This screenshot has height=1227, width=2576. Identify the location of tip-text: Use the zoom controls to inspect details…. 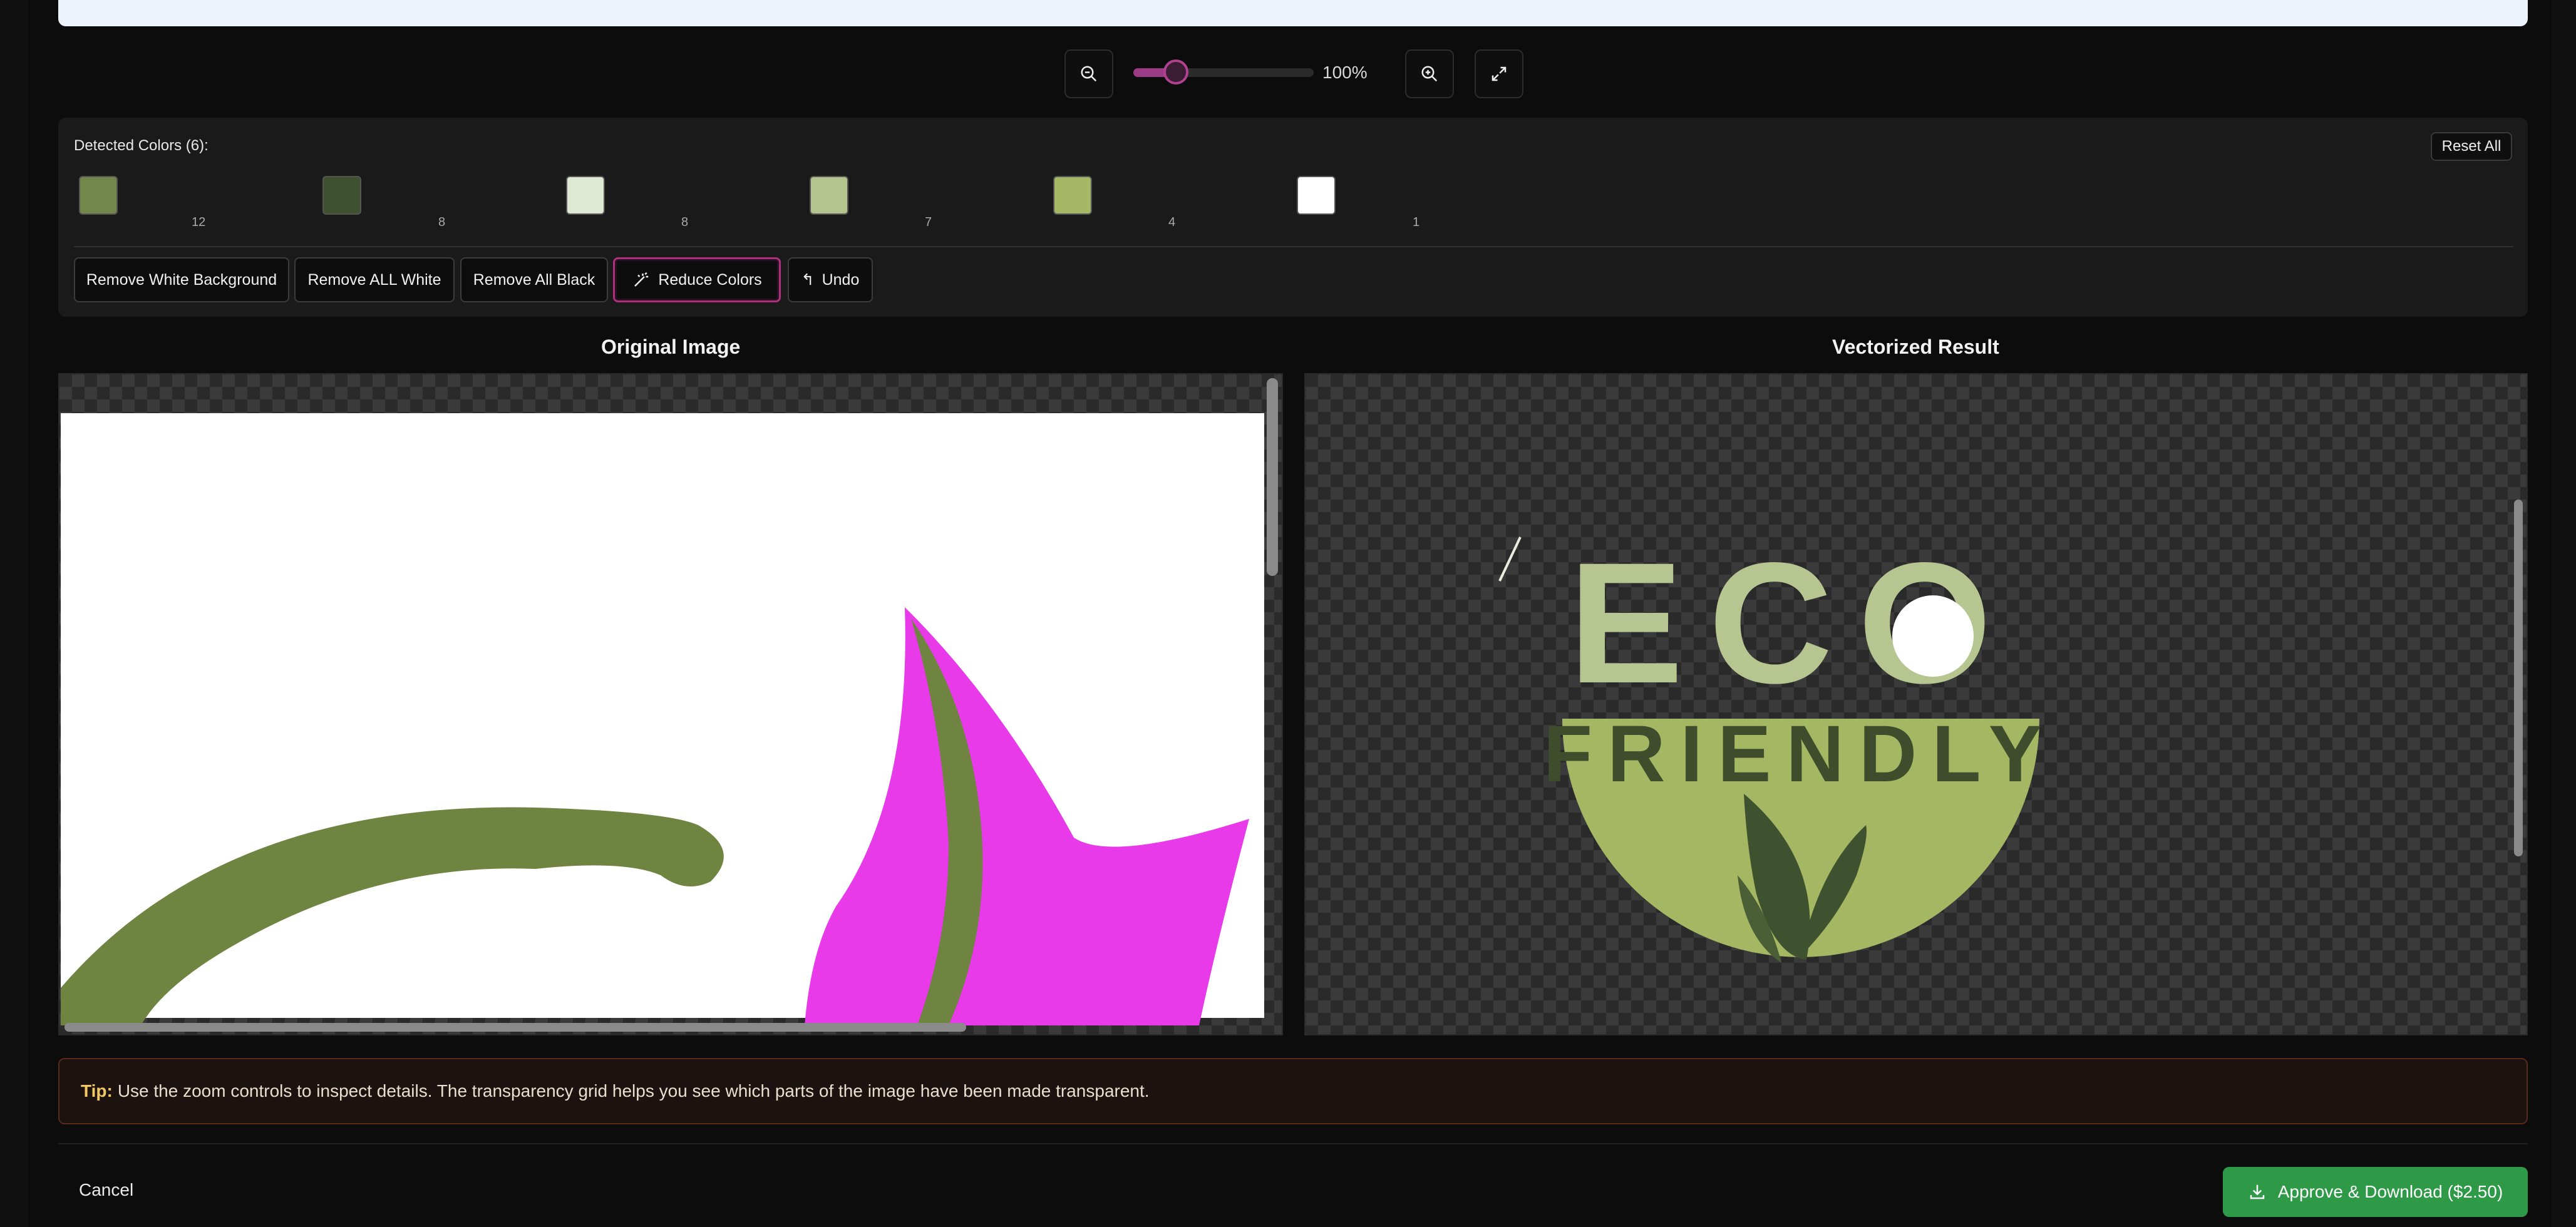
(634, 1091).